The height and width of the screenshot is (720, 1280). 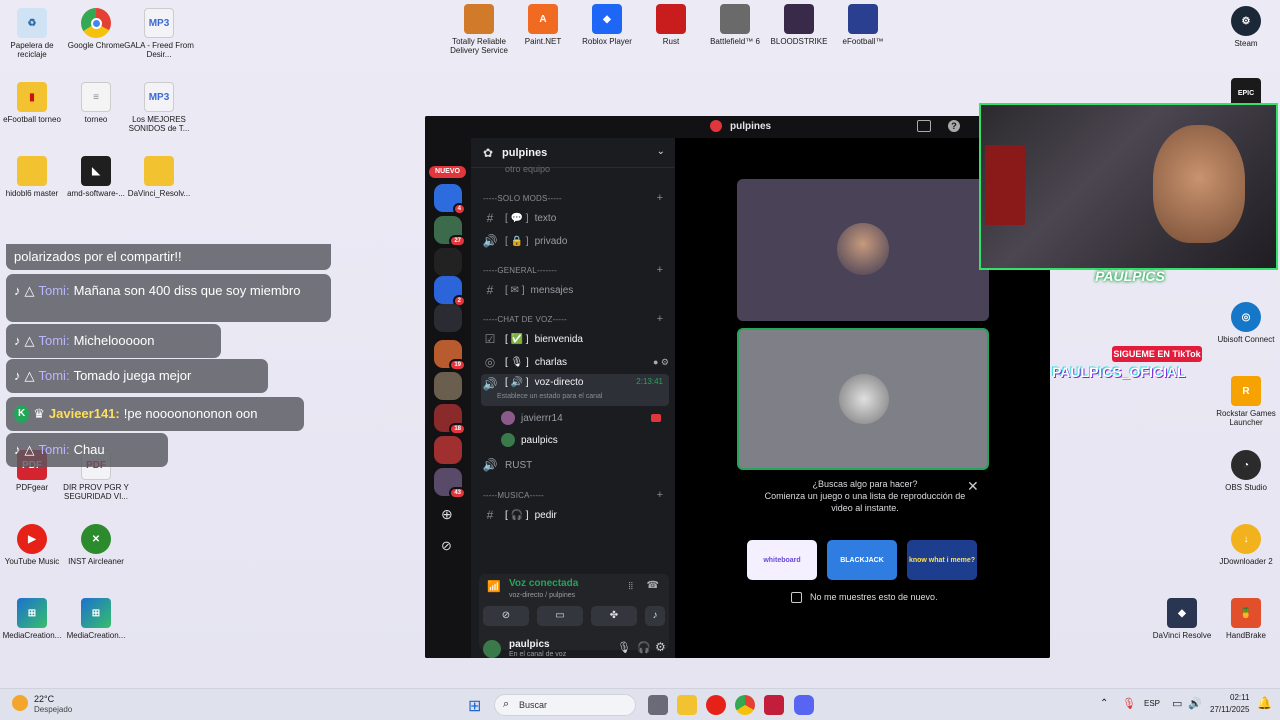 I want to click on desktop-icon-roblox: ◆ Roblox Player, so click(x=607, y=25).